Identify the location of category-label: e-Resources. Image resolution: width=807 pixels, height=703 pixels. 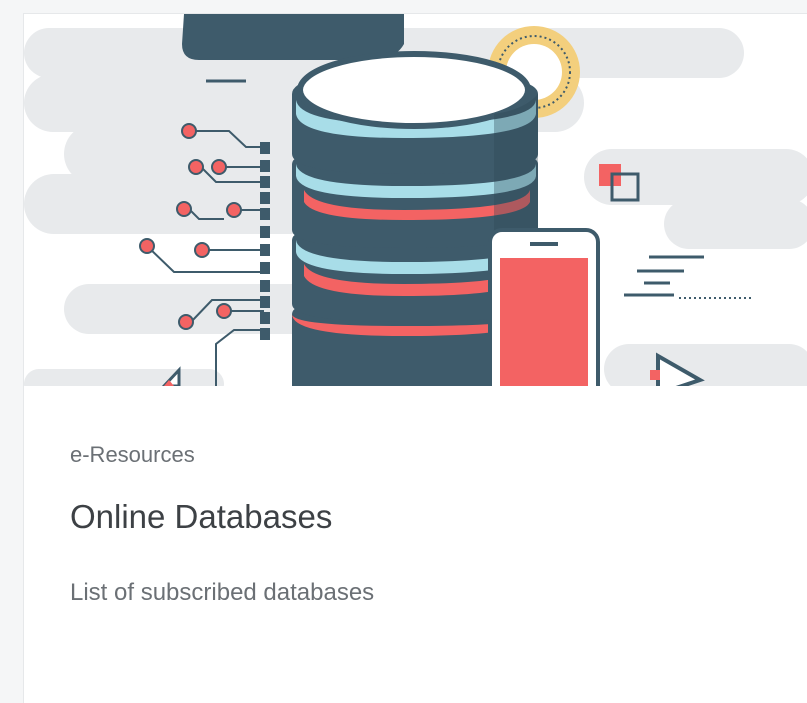
(132, 454).